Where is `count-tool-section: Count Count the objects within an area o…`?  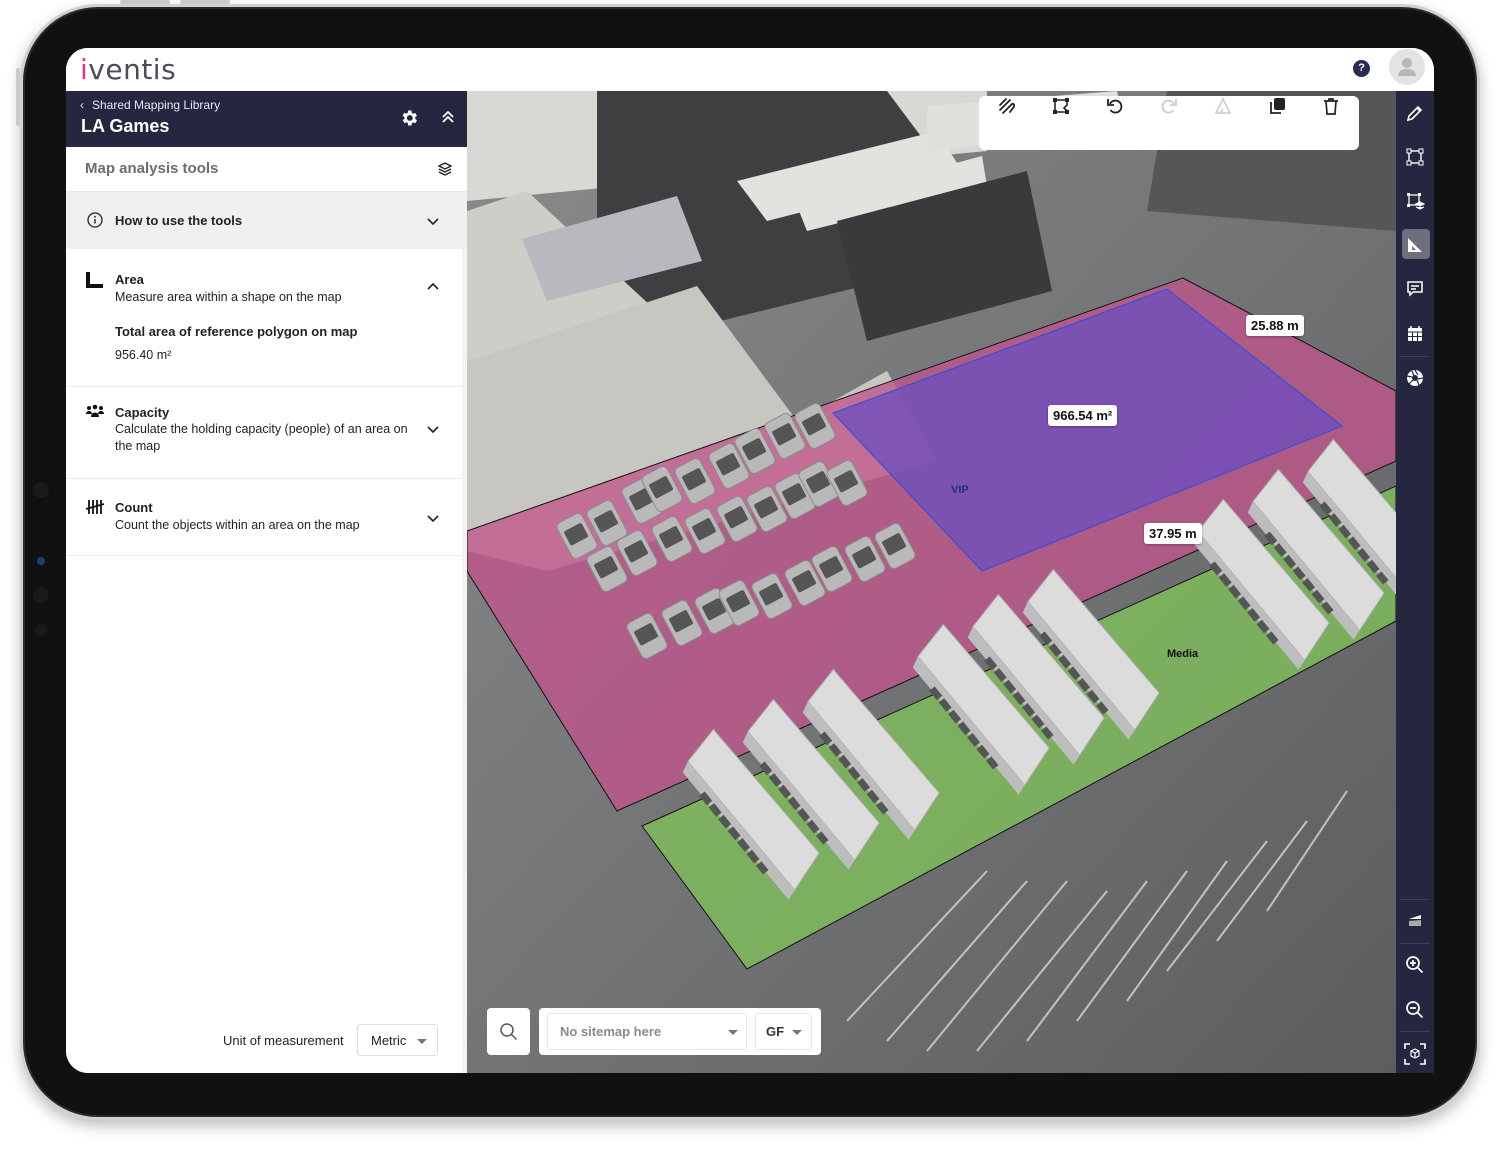 count-tool-section: Count Count the objects within an area o… is located at coordinates (264, 517).